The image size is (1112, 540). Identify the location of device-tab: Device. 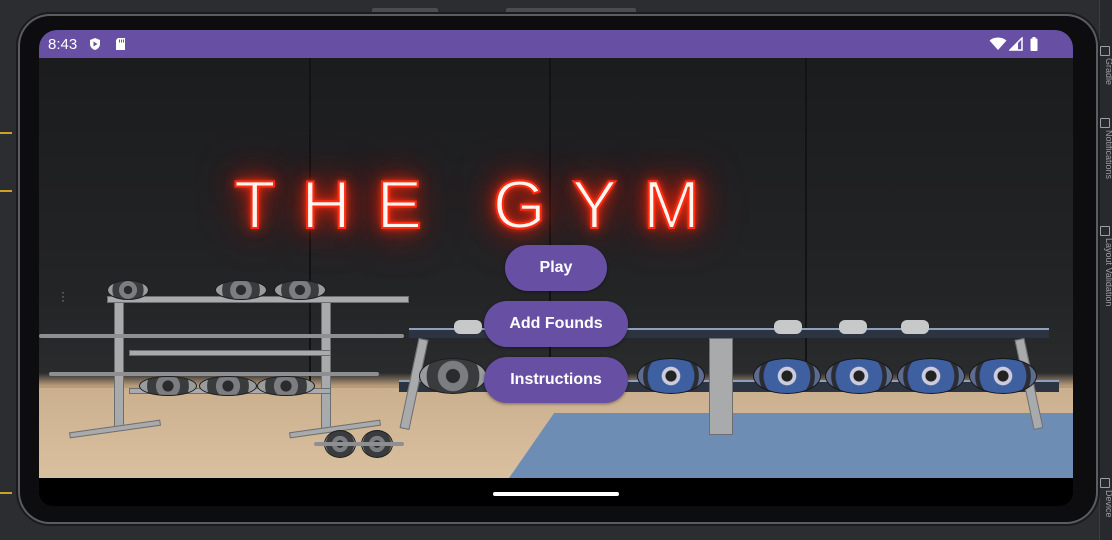
(1106, 512).